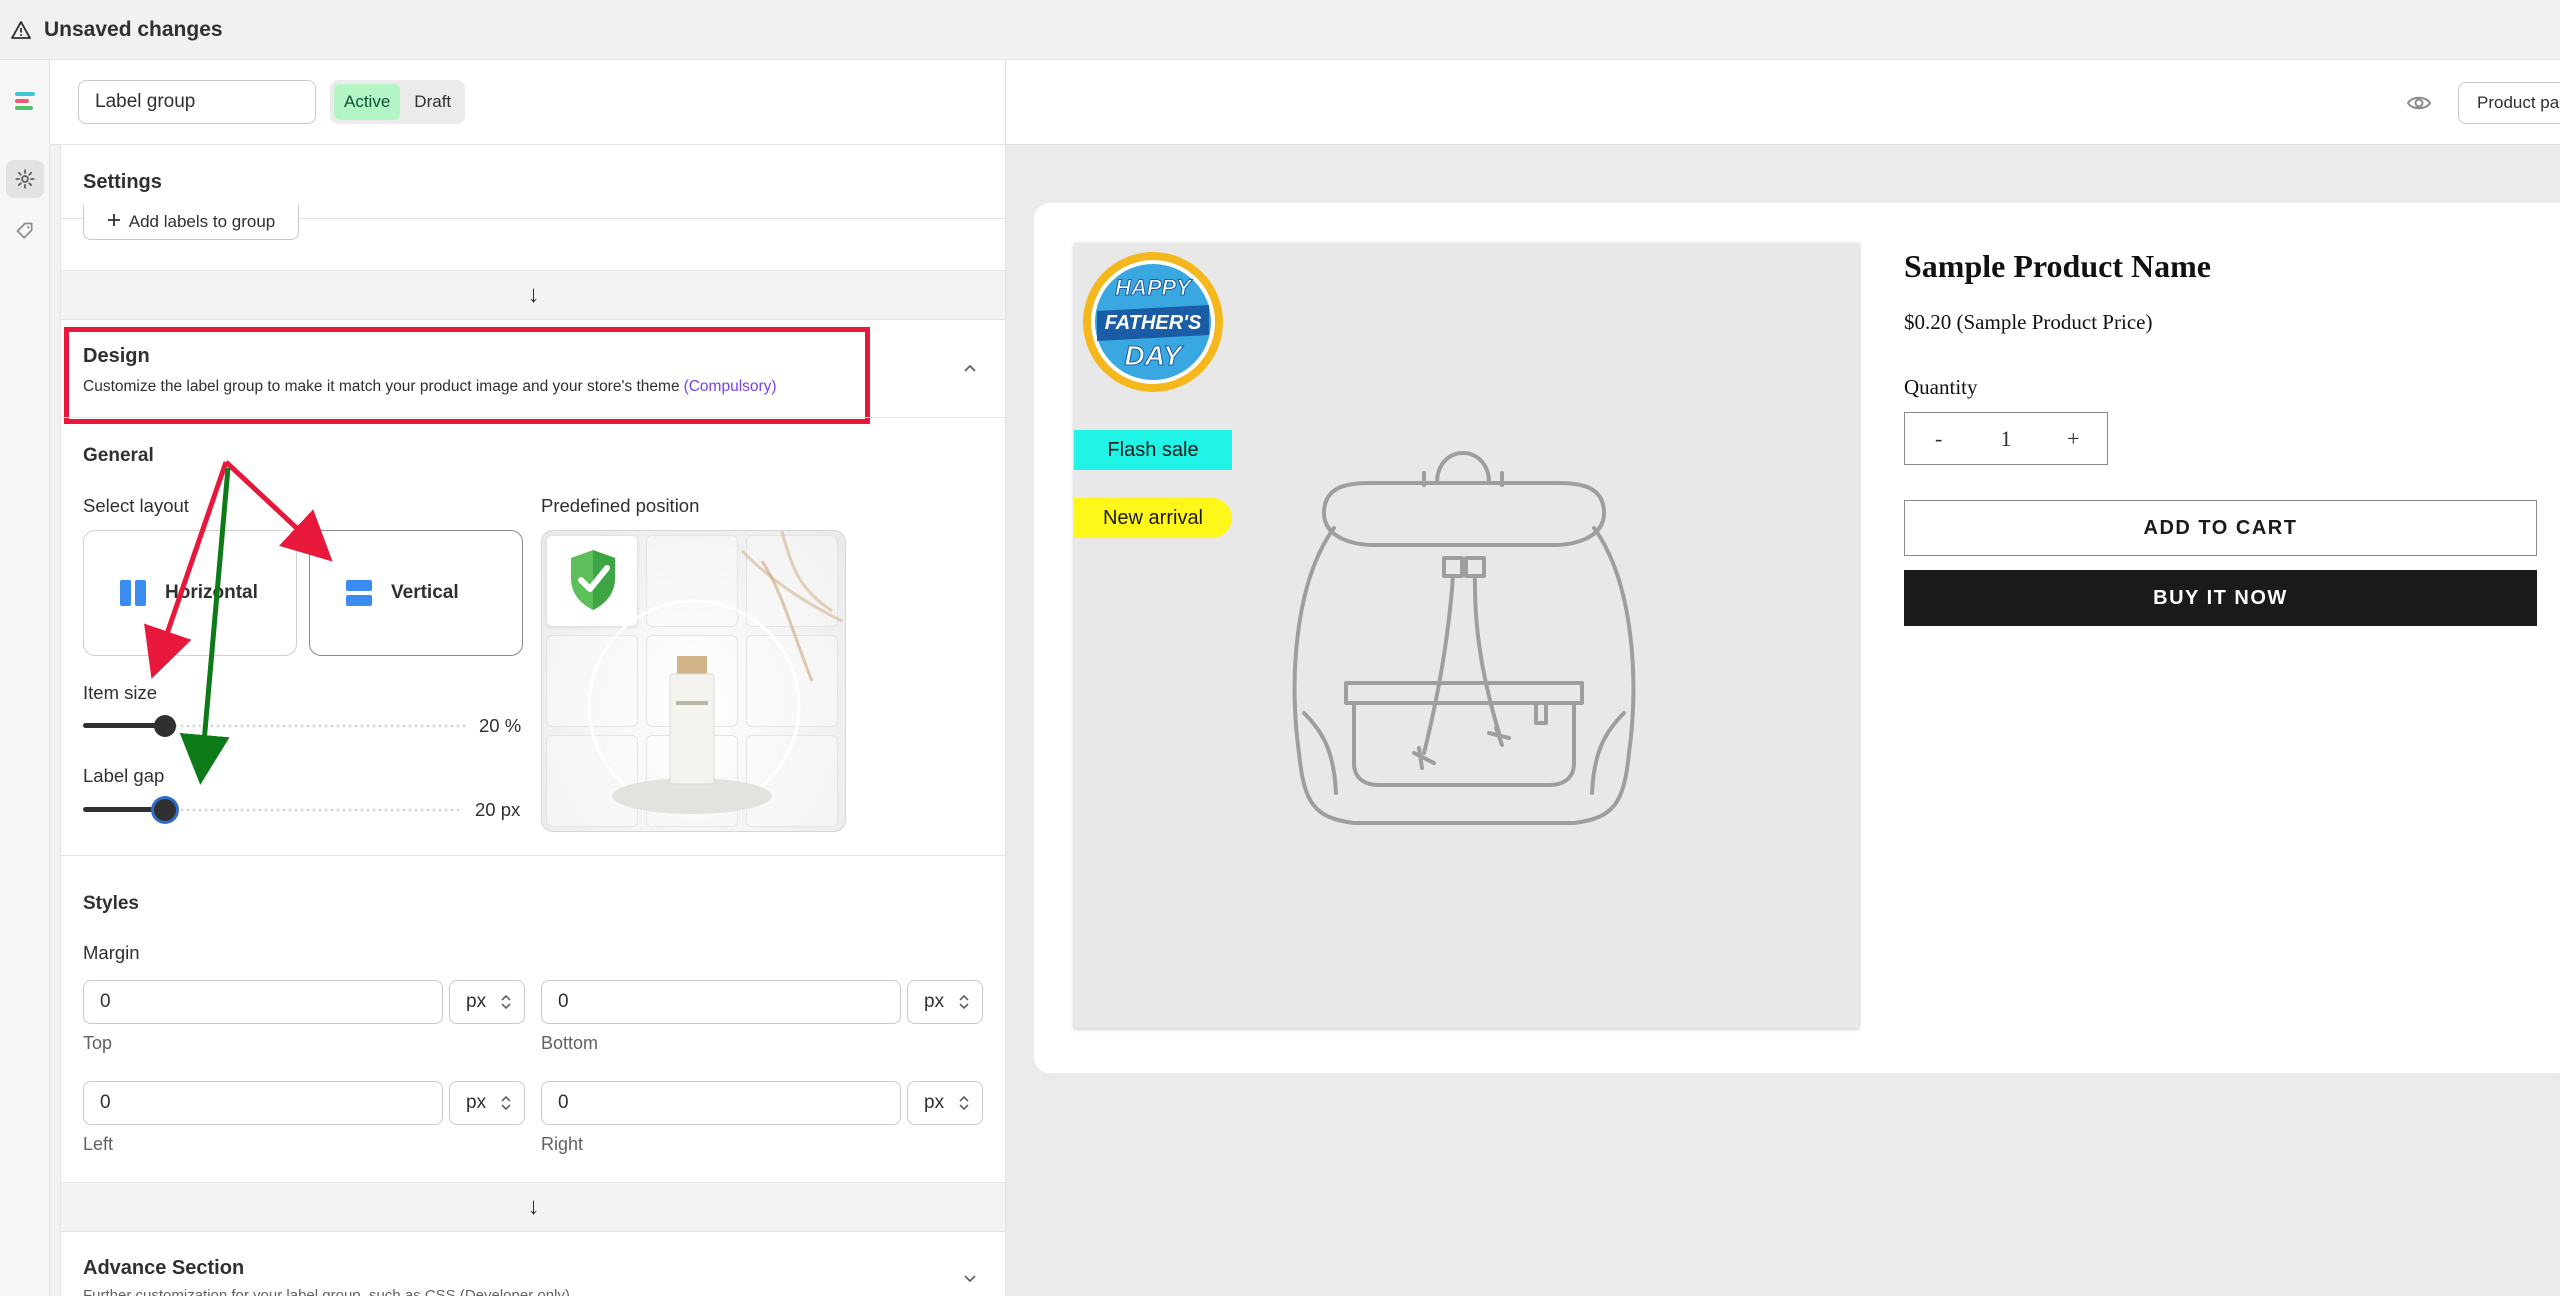 This screenshot has height=1296, width=2560. I want to click on perfume-product-image, so click(715, 672).